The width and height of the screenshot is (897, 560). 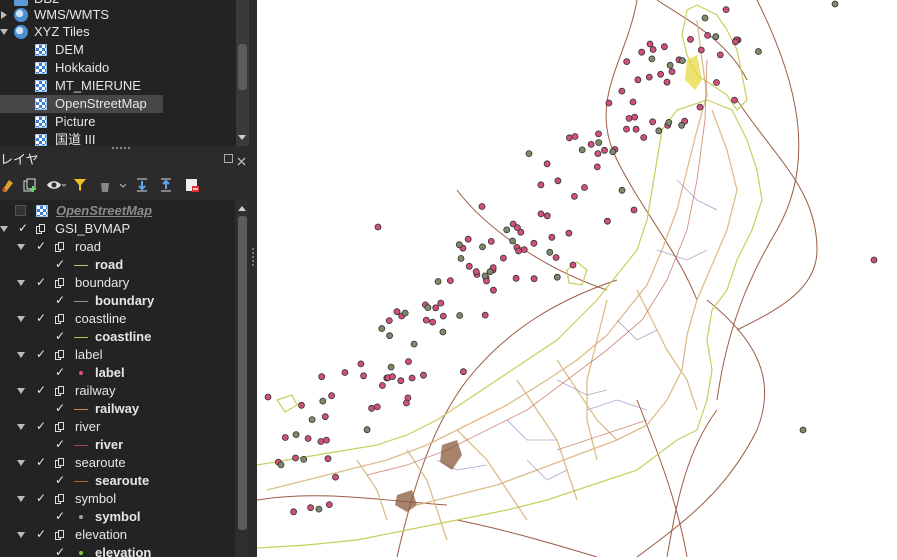 I want to click on layer-searoute: ✓ searoute, so click(x=117, y=463).